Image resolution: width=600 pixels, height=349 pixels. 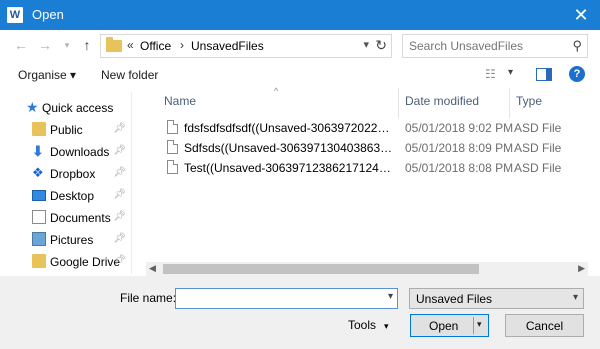 What do you see at coordinates (66, 130) in the screenshot?
I see `sidebar-item-label: Public` at bounding box center [66, 130].